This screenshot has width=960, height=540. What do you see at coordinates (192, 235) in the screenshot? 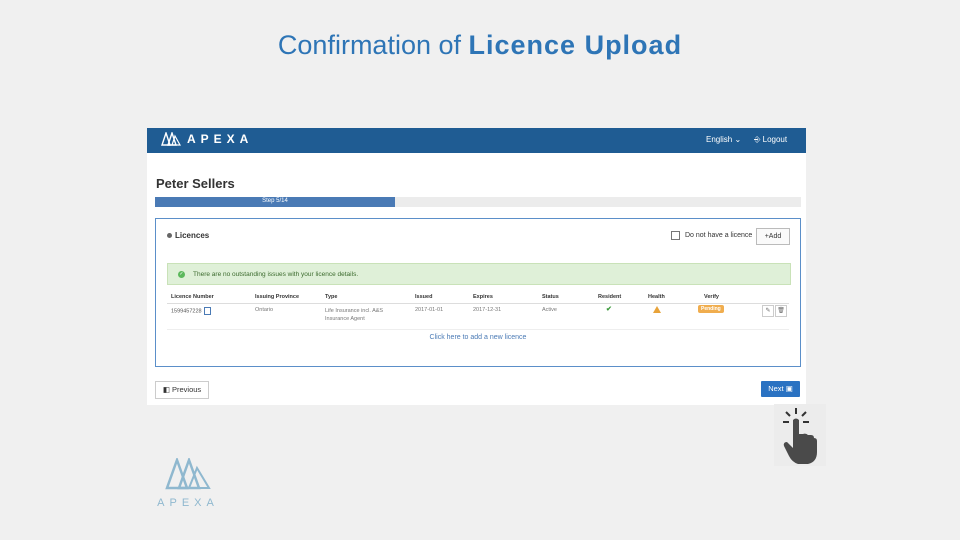
I see `licences-title: Licences` at bounding box center [192, 235].